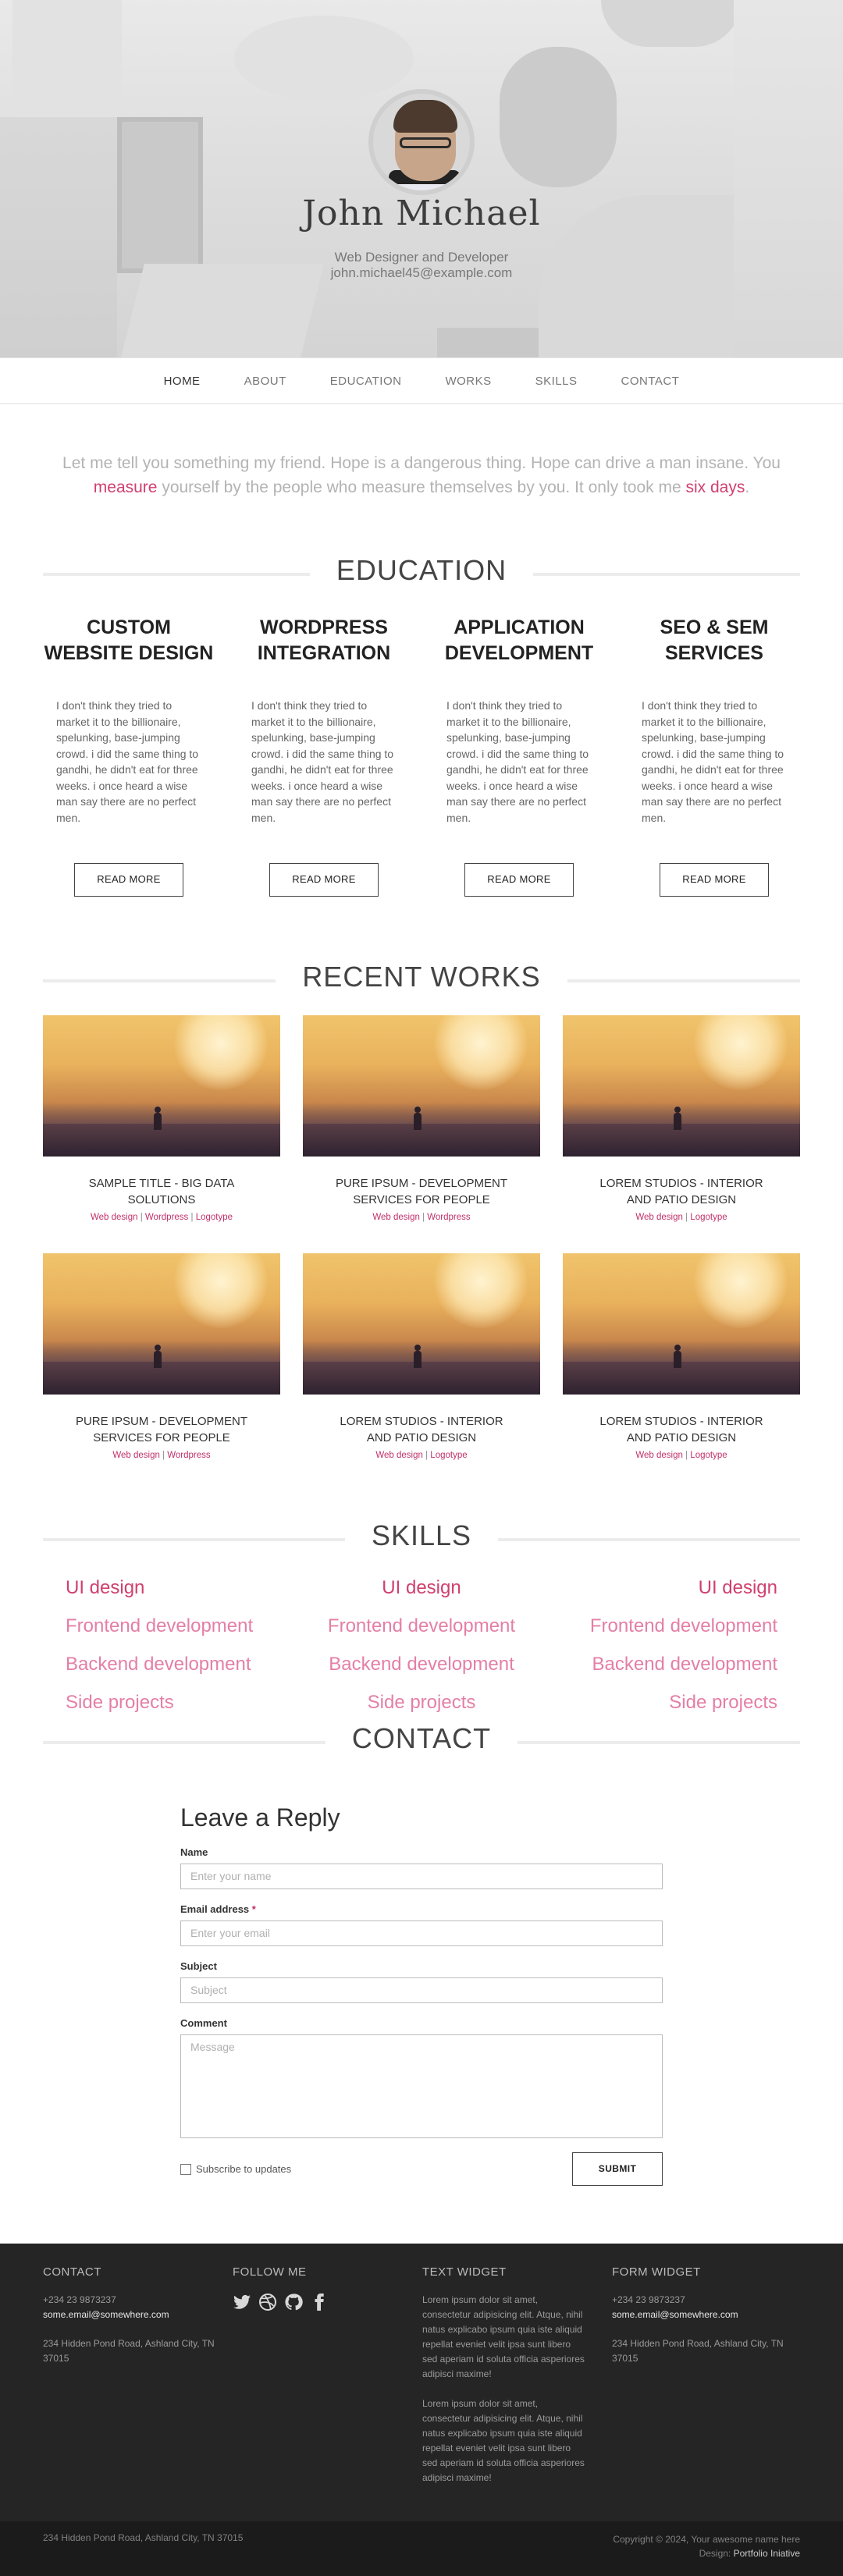 The image size is (843, 2576). Describe the element at coordinates (421, 2023) in the screenshot. I see `comment-label: Comment` at that location.